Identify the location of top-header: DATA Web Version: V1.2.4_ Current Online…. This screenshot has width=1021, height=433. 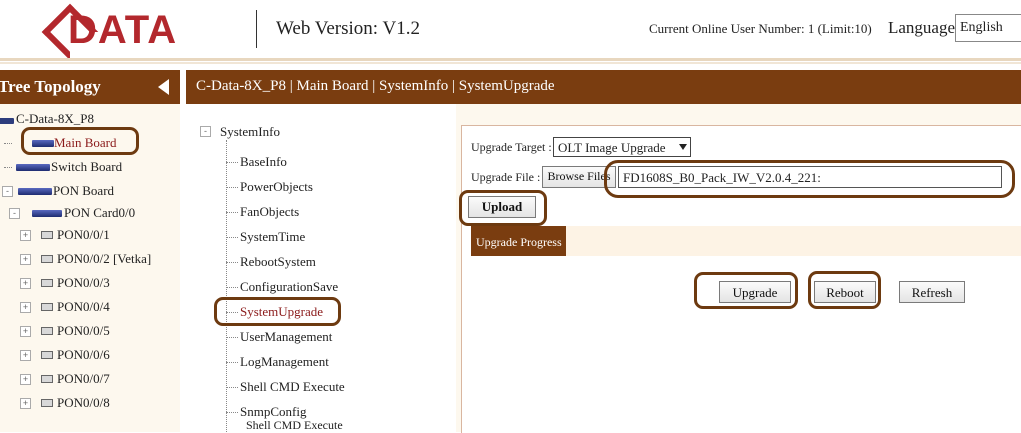
(510, 30).